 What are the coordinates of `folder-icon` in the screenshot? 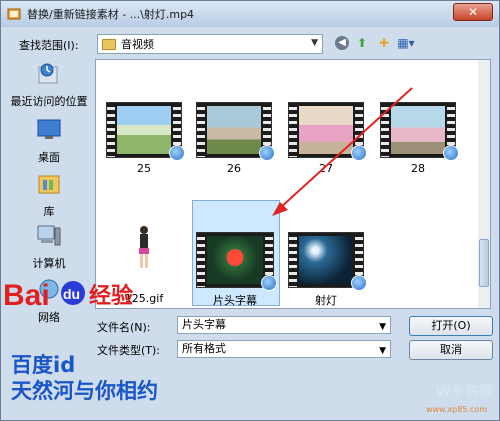 It's located at (109, 44).